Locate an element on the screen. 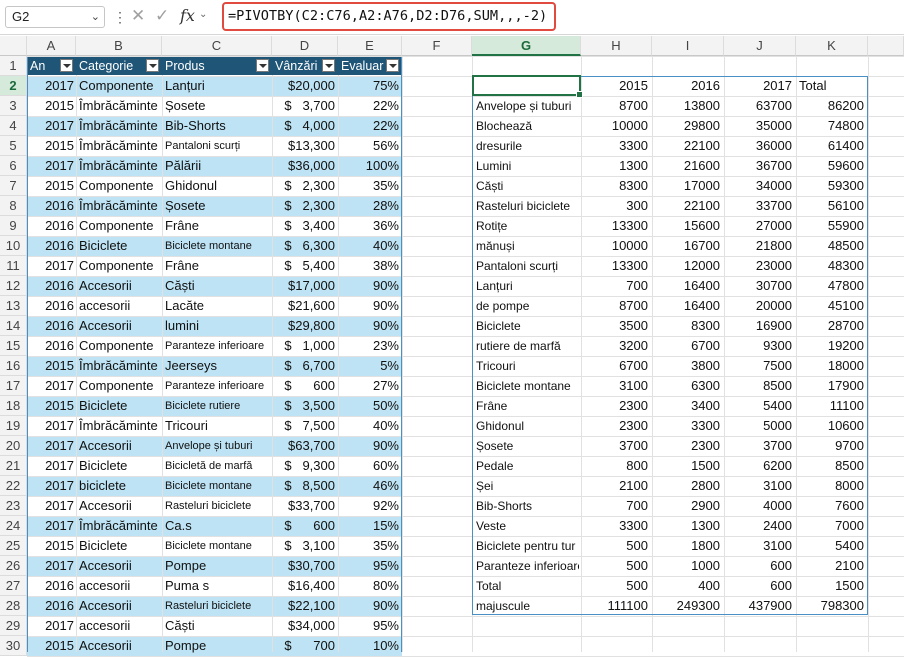  row-header-5: 5 is located at coordinates (13, 146).